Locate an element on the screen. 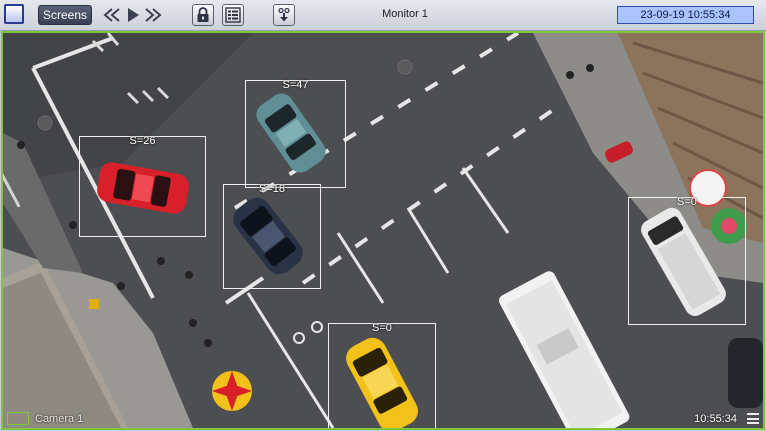 Image resolution: width=766 pixels, height=431 pixels. clock-display: 23-09-19 10:55:34 is located at coordinates (685, 15).